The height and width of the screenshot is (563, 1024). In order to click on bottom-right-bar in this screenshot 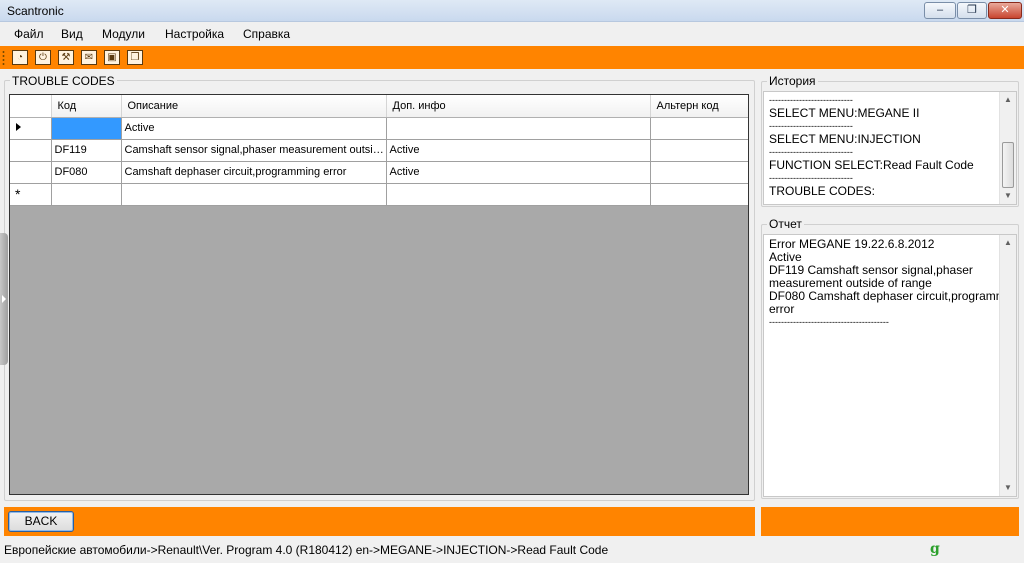, I will do `click(890, 521)`.